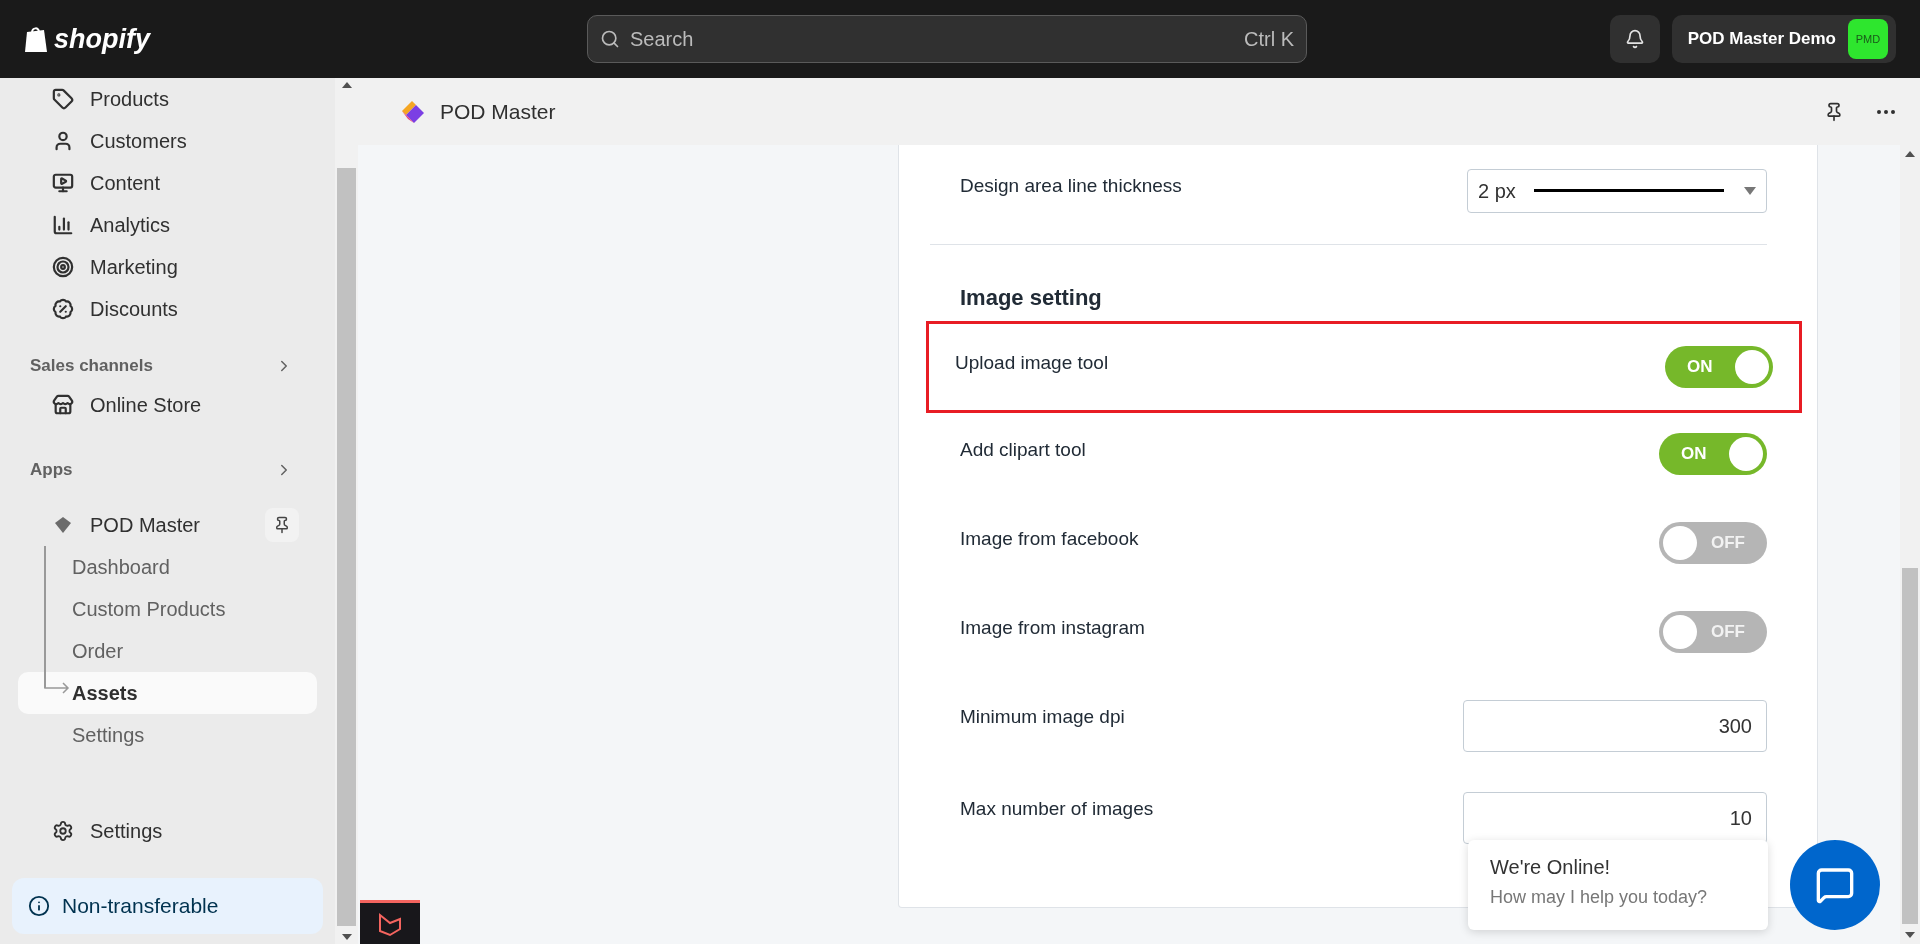 The height and width of the screenshot is (944, 1920). I want to click on number-field: 10, so click(1615, 818).